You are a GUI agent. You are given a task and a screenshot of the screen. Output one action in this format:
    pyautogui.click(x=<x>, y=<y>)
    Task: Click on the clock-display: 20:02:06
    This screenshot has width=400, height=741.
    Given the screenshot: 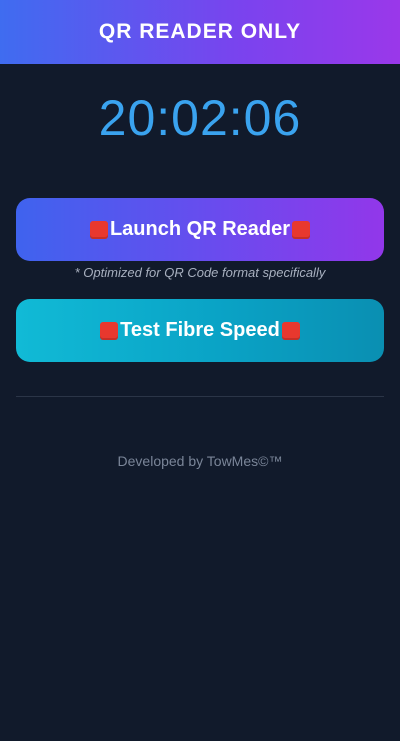 What is the action you would take?
    pyautogui.click(x=200, y=118)
    